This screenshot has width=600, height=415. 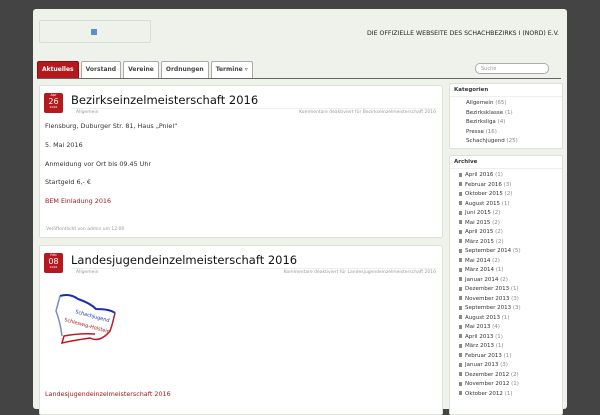 What do you see at coordinates (141, 69) in the screenshot?
I see `tab-vereine: Vereine` at bounding box center [141, 69].